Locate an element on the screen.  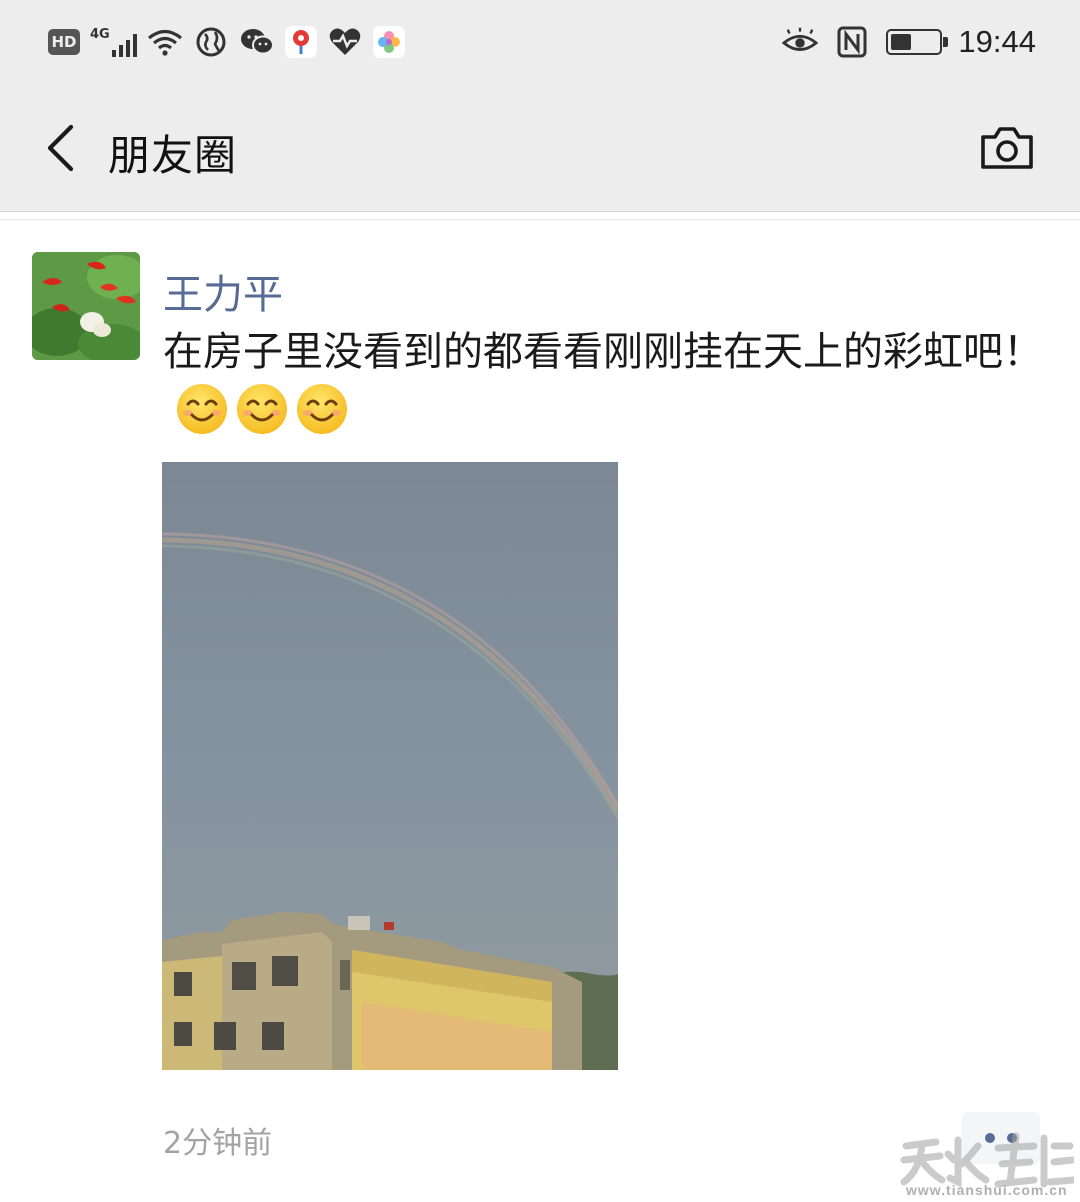
post-text: 在房子里没看到的都看看刚刚挂在天上的彩虹吧！ is located at coordinates (603, 352).